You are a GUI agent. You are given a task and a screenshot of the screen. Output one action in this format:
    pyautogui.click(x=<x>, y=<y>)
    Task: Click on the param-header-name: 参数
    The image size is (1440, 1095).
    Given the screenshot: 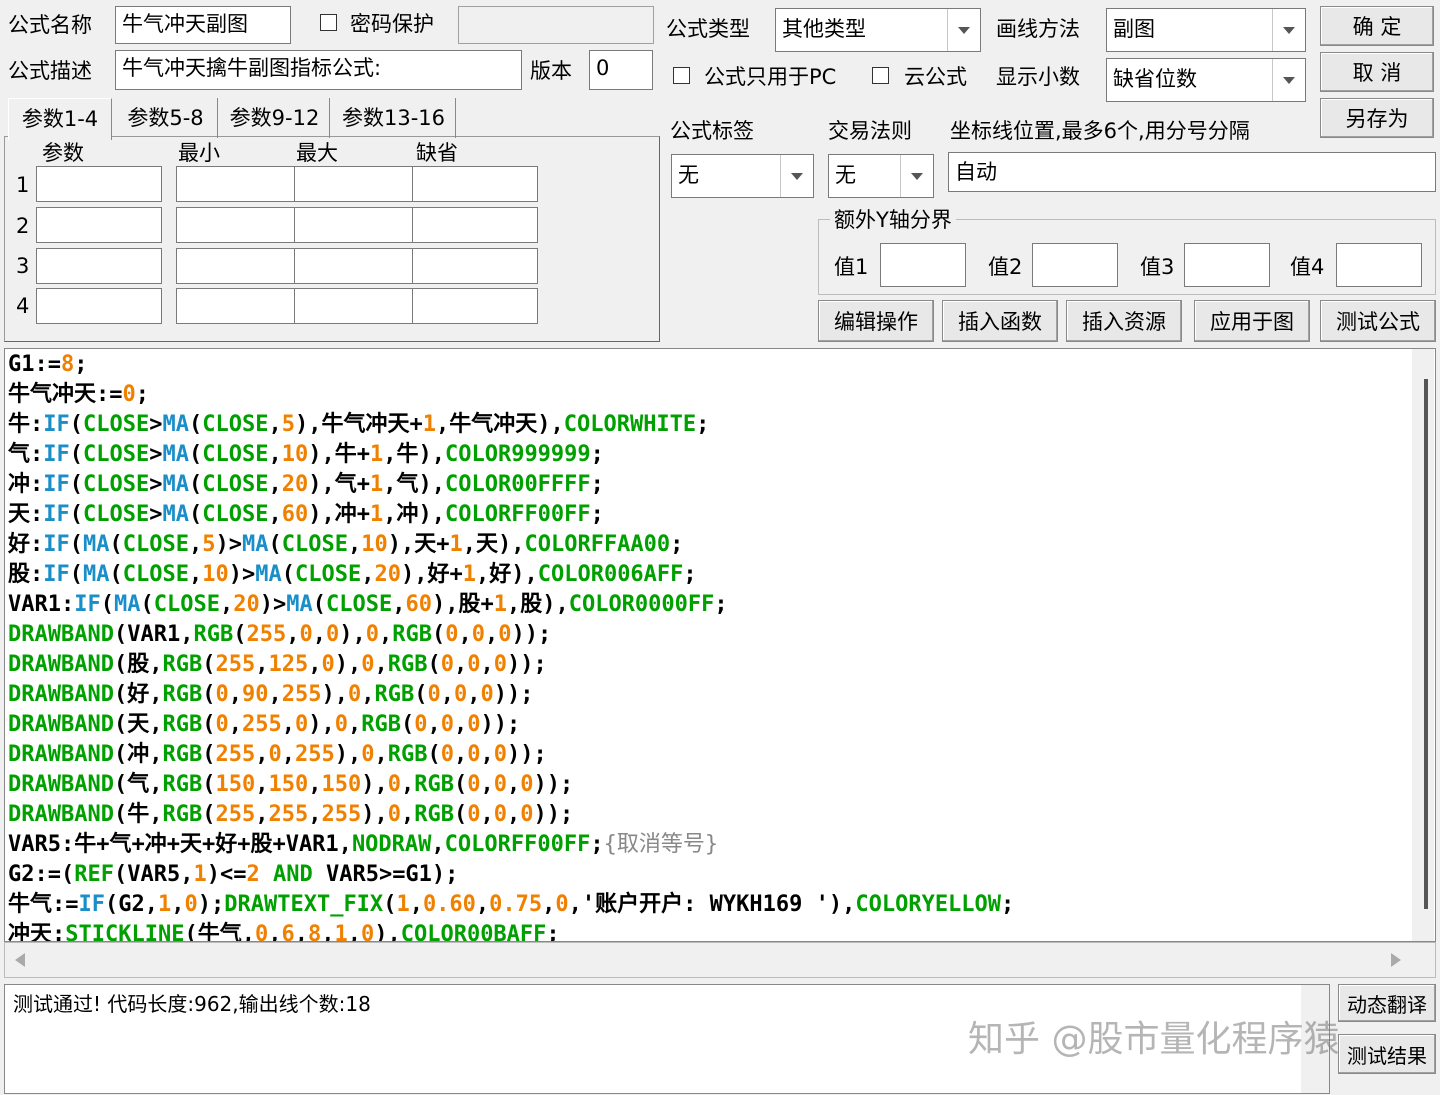 What is the action you would take?
    pyautogui.click(x=63, y=153)
    